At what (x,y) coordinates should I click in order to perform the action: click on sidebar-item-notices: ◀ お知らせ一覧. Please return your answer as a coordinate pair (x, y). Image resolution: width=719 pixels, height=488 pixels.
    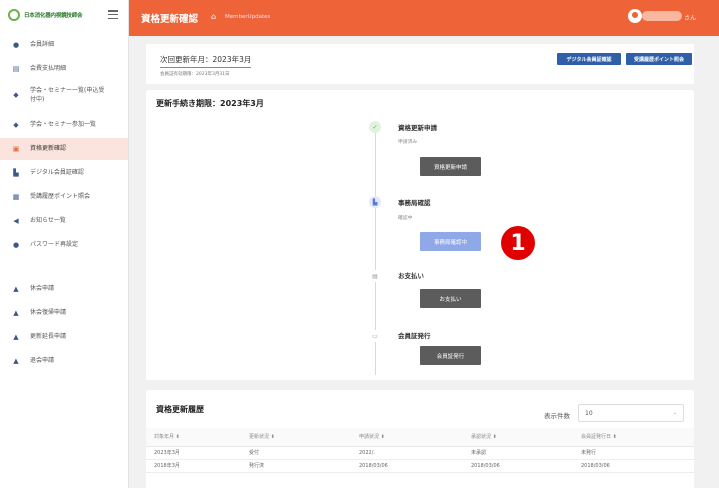
    Looking at the image, I should click on (64, 221).